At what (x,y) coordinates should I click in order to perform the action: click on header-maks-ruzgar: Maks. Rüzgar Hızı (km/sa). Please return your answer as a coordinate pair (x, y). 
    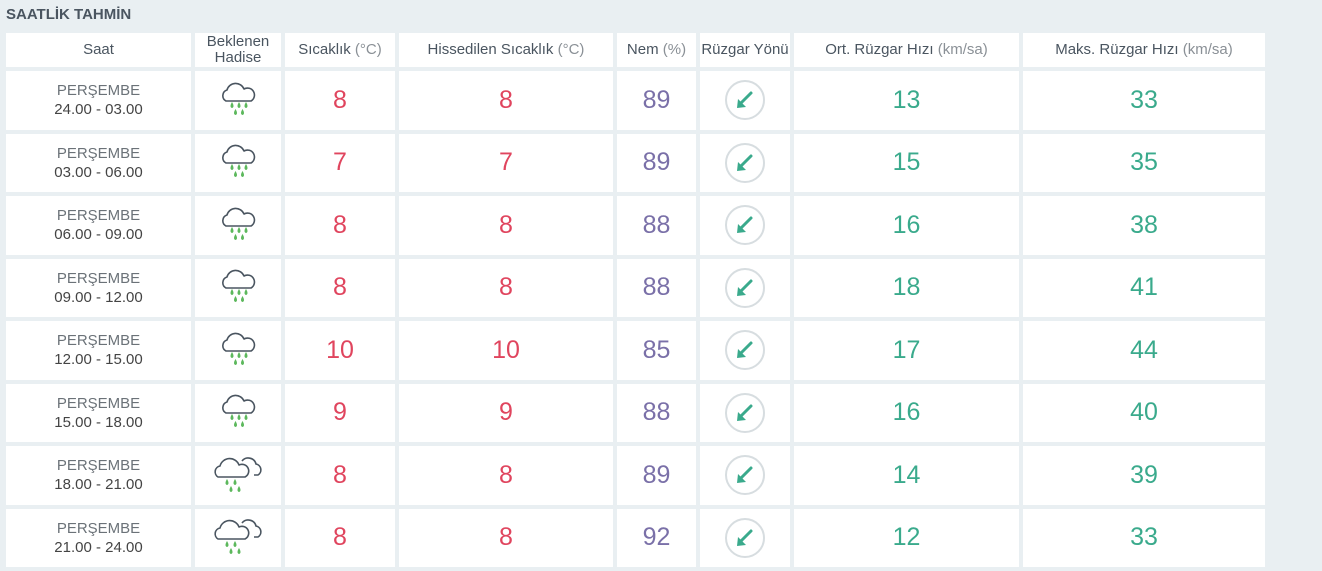
    Looking at the image, I should click on (1144, 50).